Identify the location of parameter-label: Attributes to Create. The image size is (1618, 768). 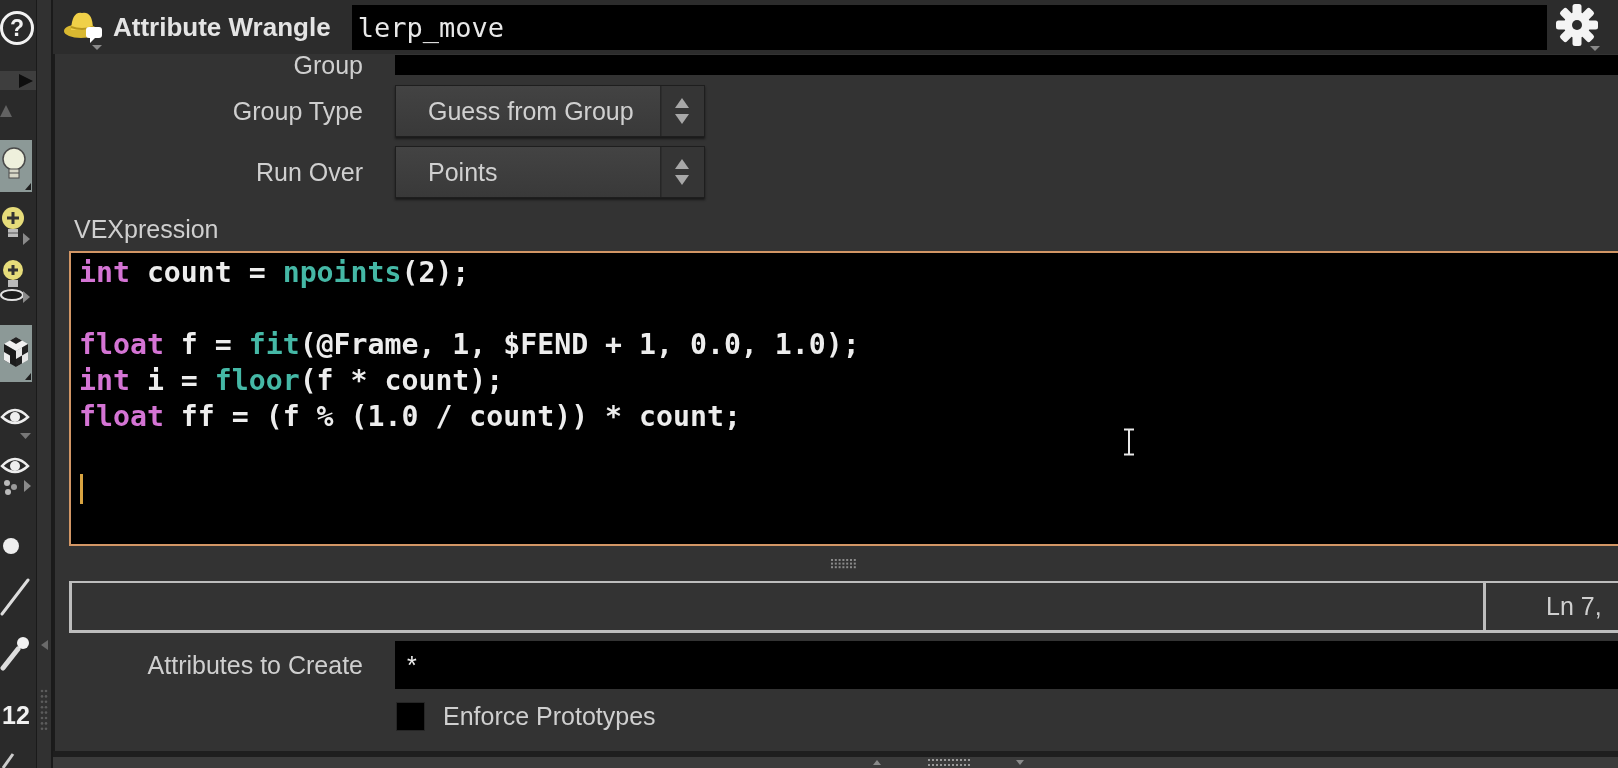
(254, 665).